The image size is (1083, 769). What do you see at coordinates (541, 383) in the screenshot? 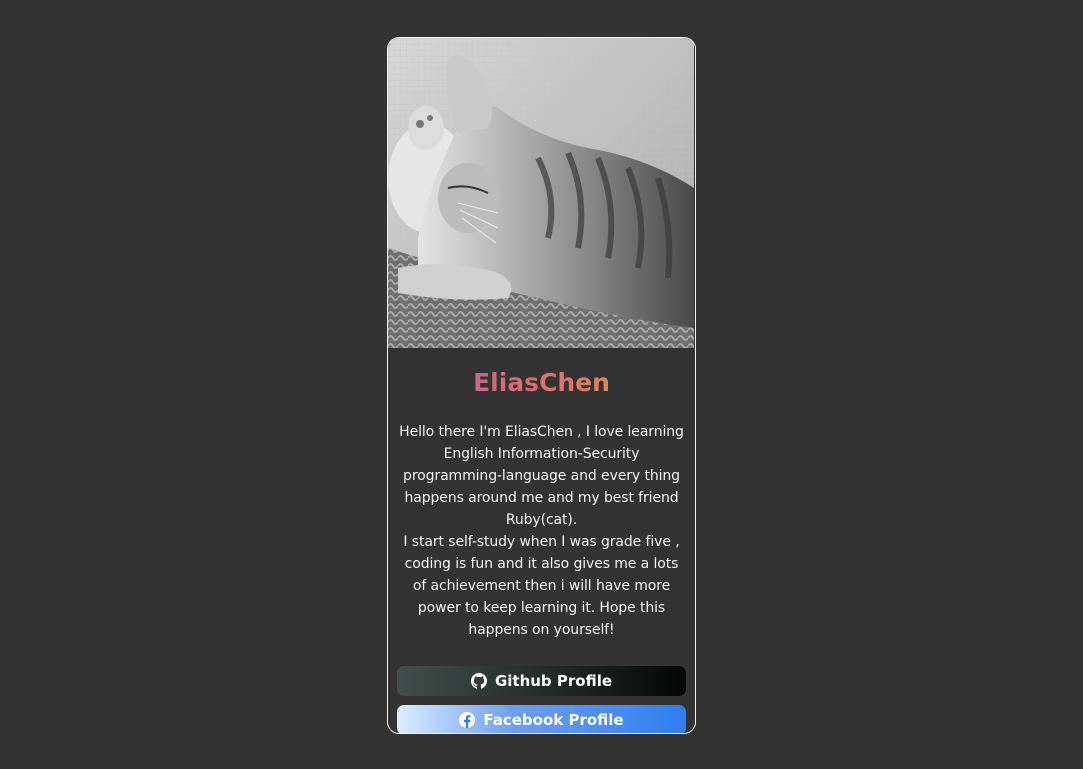
I see `profile-name: EliasChen` at bounding box center [541, 383].